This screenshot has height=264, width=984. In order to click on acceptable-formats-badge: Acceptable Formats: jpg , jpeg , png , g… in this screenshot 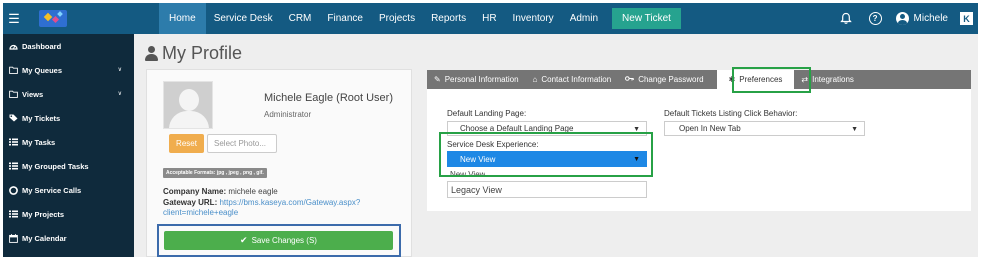, I will do `click(215, 173)`.